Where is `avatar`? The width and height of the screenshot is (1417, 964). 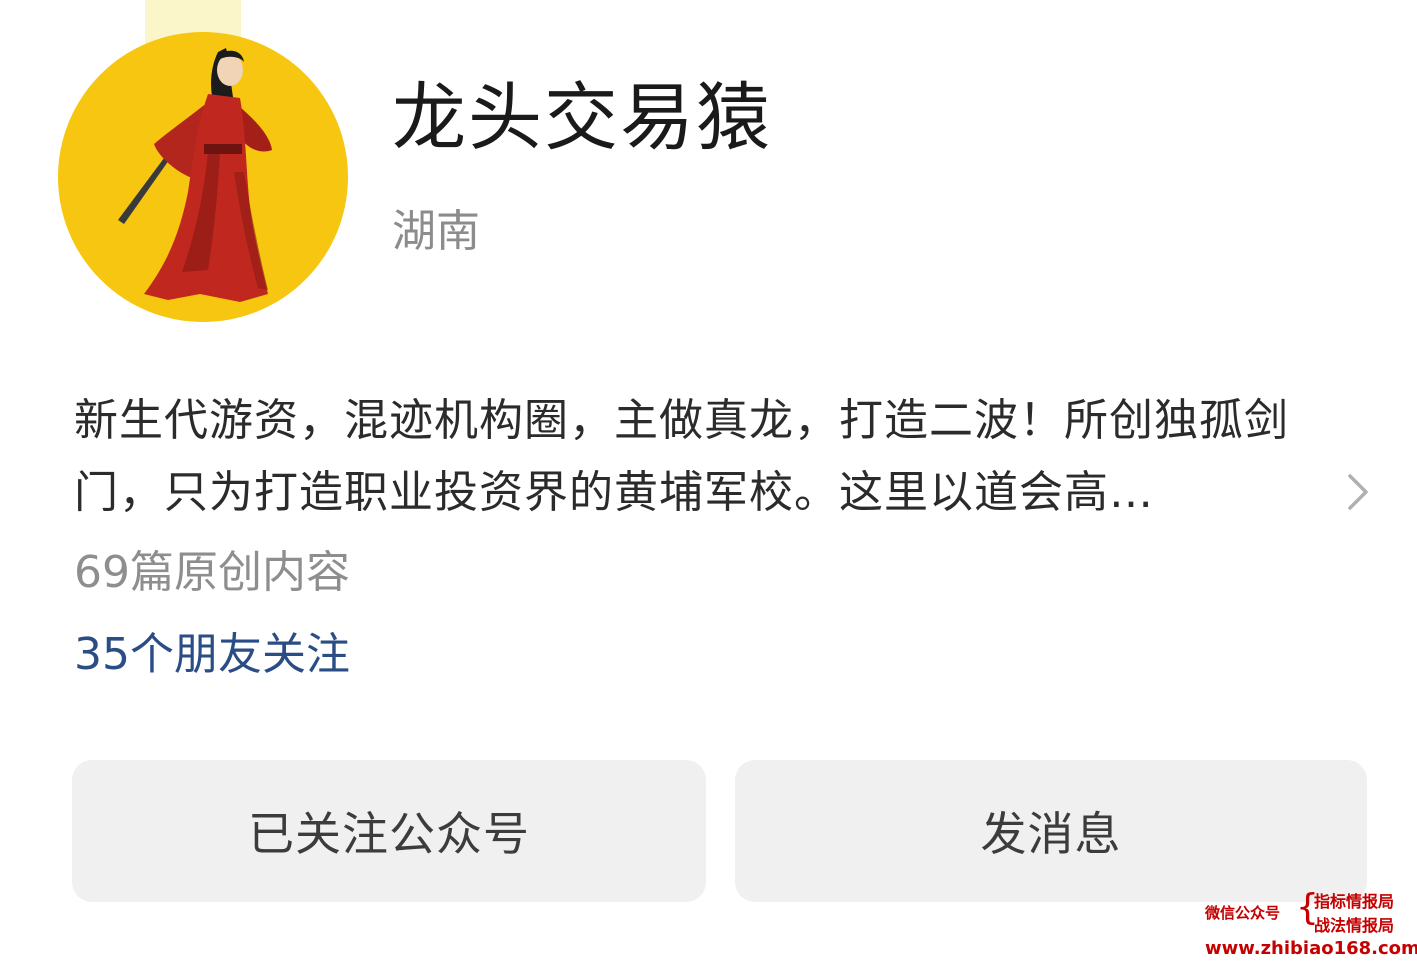
avatar is located at coordinates (203, 177).